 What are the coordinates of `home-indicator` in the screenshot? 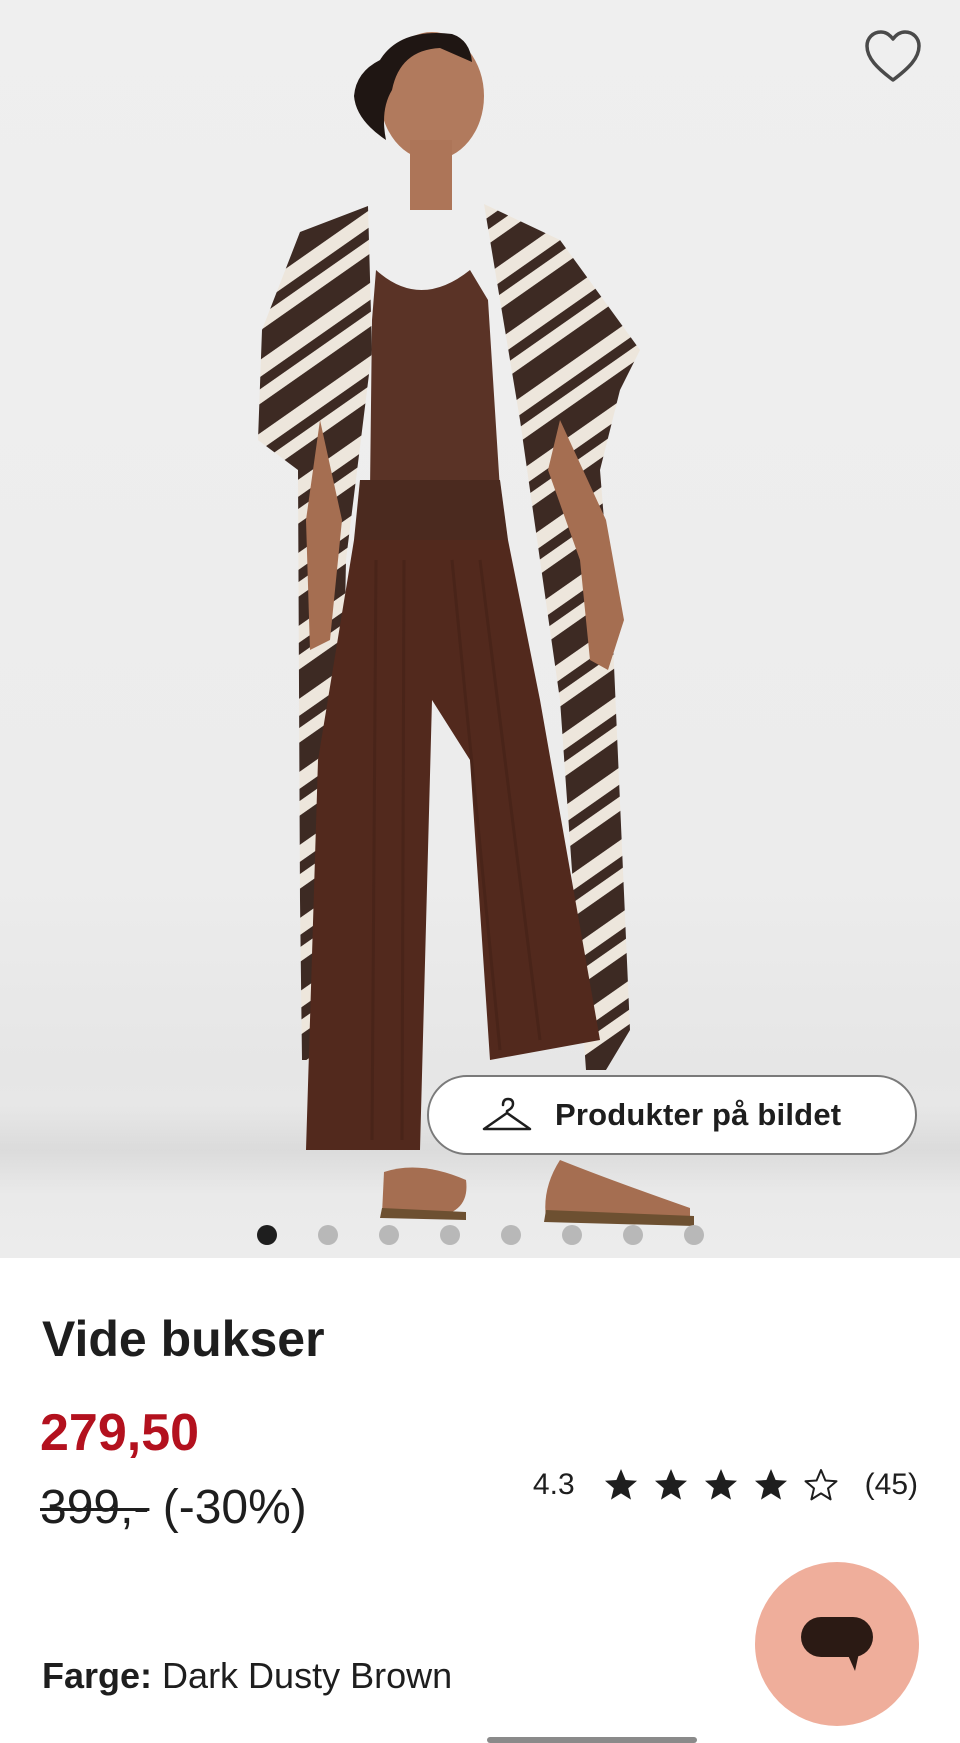 It's located at (592, 1740).